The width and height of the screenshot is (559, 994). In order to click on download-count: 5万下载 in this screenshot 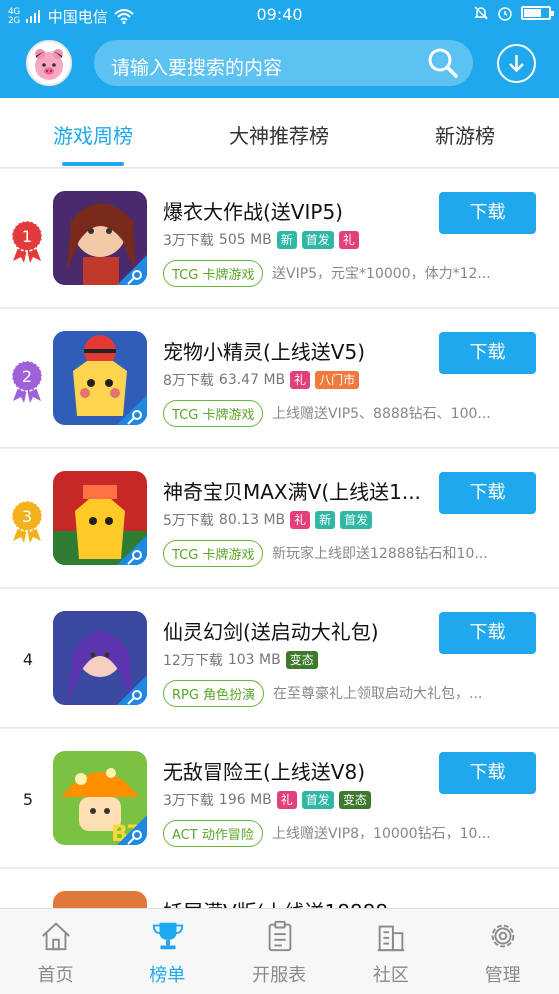, I will do `click(188, 521)`.